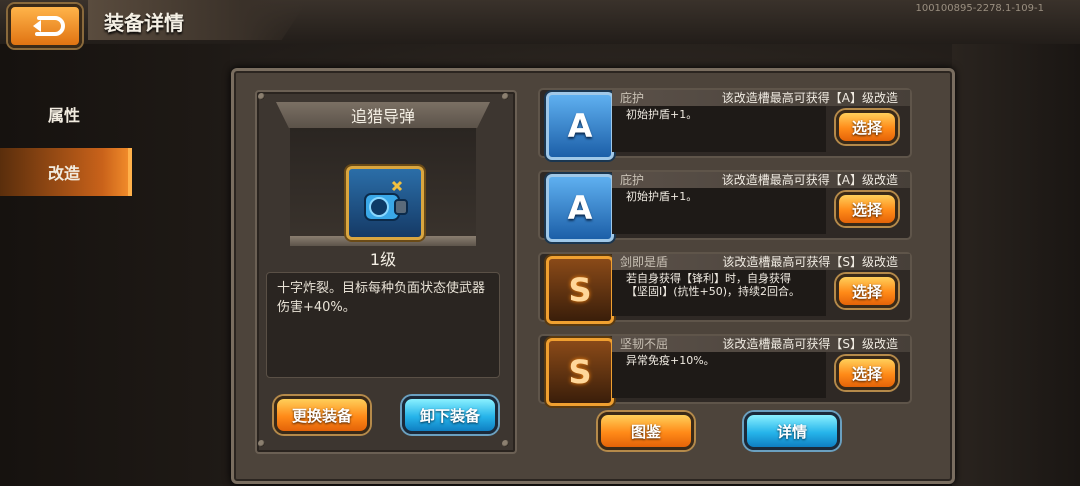 This screenshot has height=486, width=1080. What do you see at coordinates (644, 344) in the screenshot?
I see `slot-name: 坚韧不屈` at bounding box center [644, 344].